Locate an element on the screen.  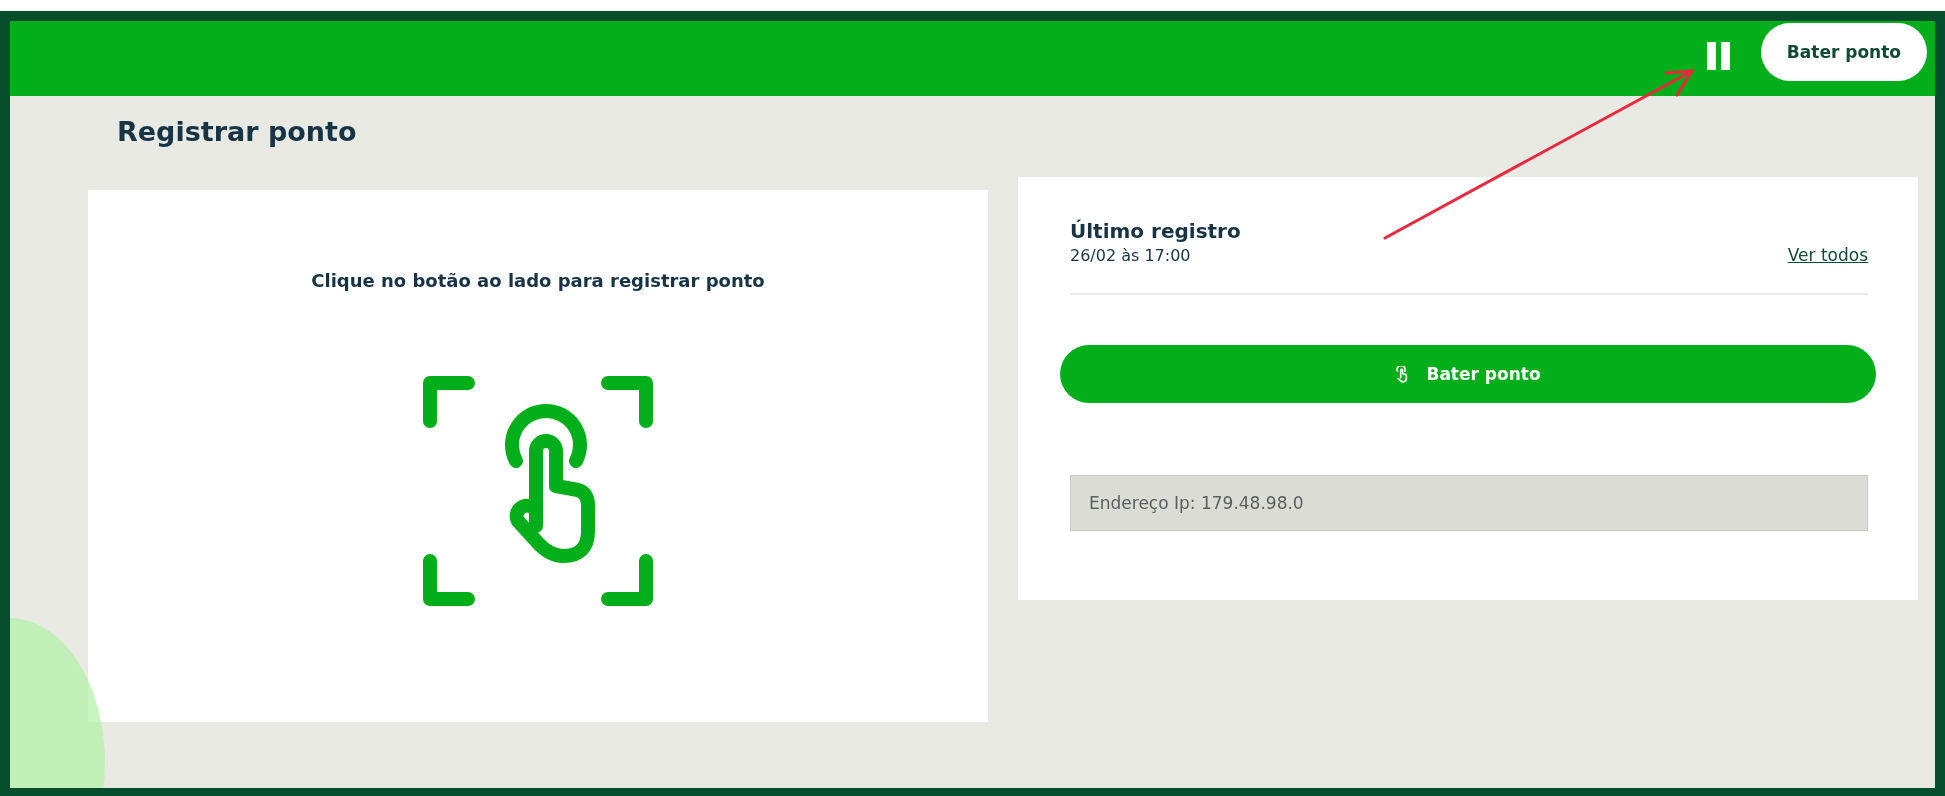
last-record-title: Último registro is located at coordinates (1155, 231).